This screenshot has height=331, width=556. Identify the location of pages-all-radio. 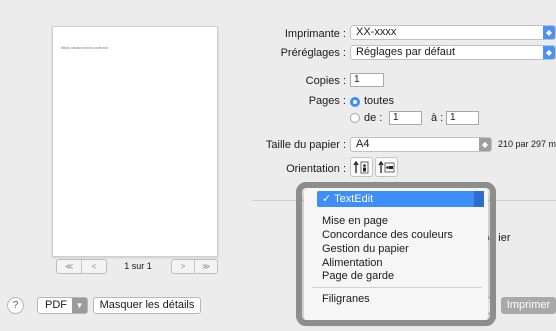
(355, 102).